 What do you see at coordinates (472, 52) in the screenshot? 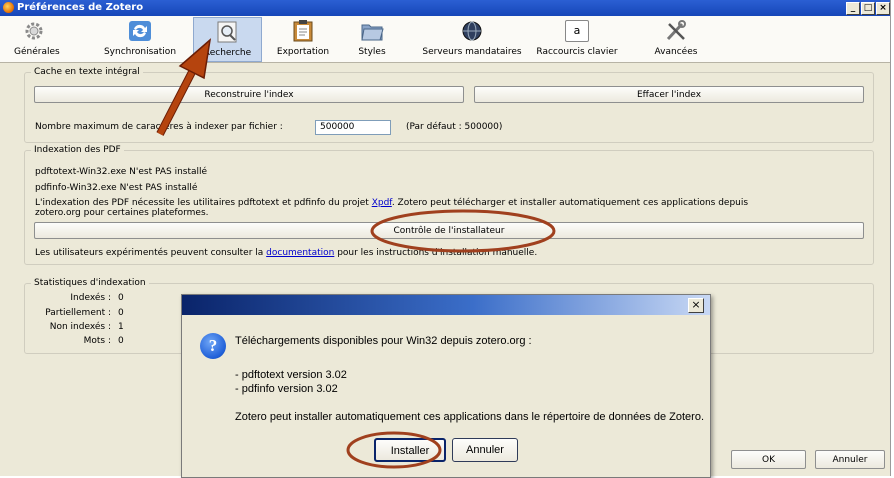
I see `tab-label: Serveurs mandataires` at bounding box center [472, 52].